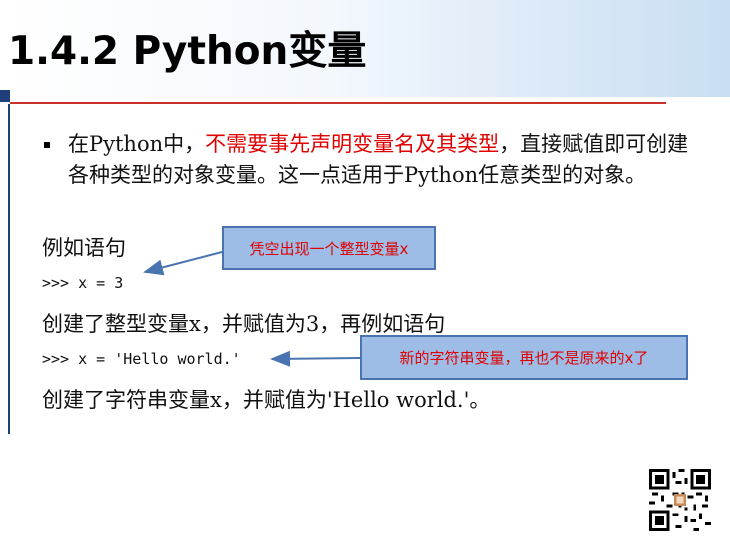 The height and width of the screenshot is (549, 730). Describe the element at coordinates (680, 500) in the screenshot. I see `qr-code-icon` at that location.